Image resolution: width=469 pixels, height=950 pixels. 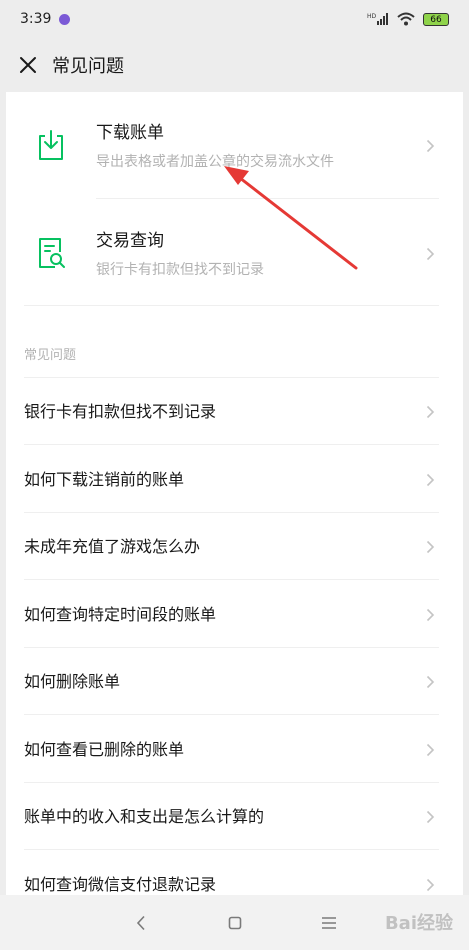 What do you see at coordinates (88, 66) in the screenshot?
I see `page-title: 常见问题` at bounding box center [88, 66].